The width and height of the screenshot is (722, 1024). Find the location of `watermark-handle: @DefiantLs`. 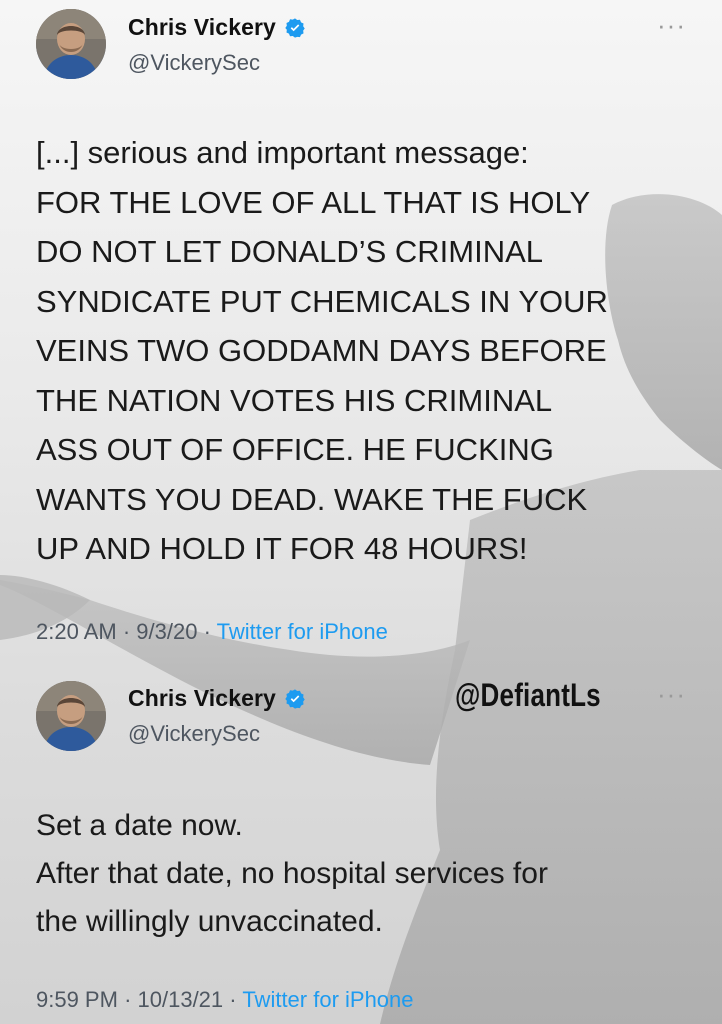

watermark-handle: @DefiantLs is located at coordinates (528, 695).